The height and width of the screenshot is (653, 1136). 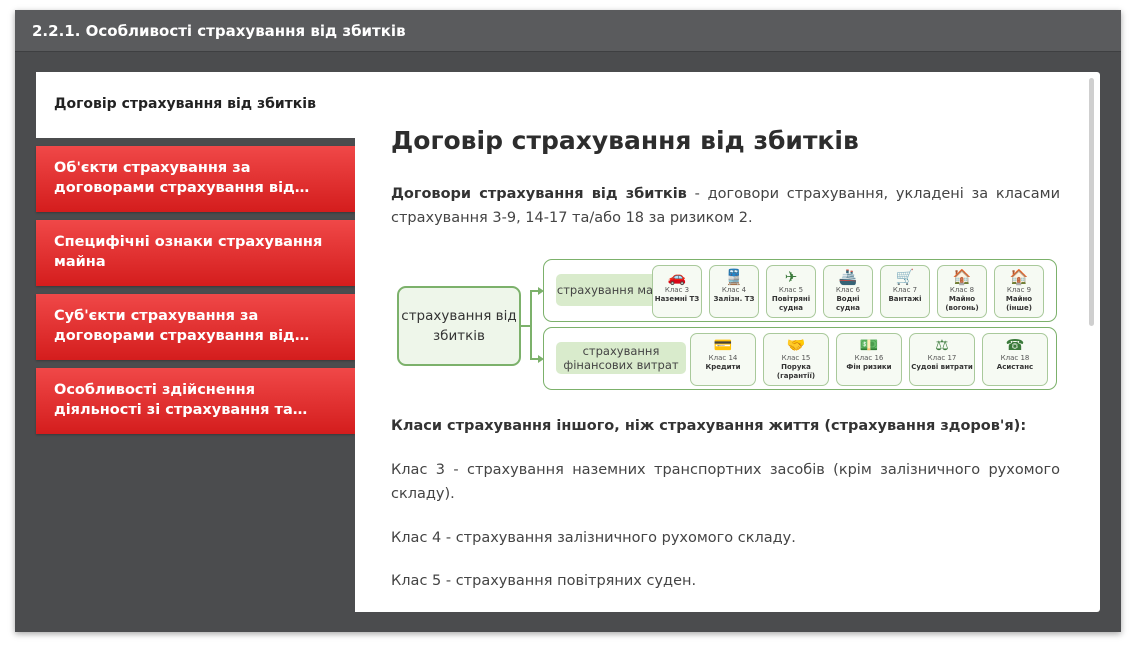 What do you see at coordinates (188, 252) in the screenshot?
I see `tab-label: Специфічні ознаки страхування майна` at bounding box center [188, 252].